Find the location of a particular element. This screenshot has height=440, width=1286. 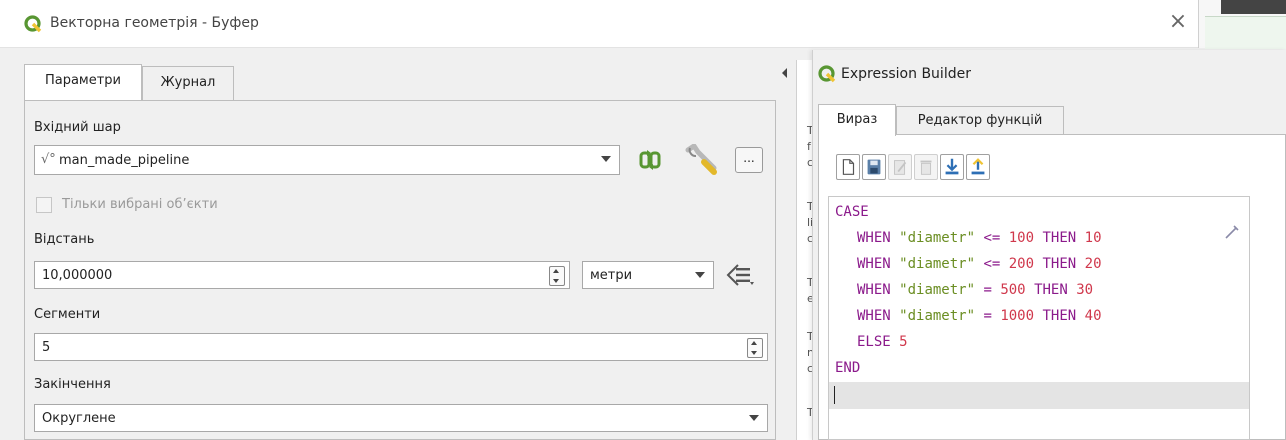

edit-icon is located at coordinates (900, 167).